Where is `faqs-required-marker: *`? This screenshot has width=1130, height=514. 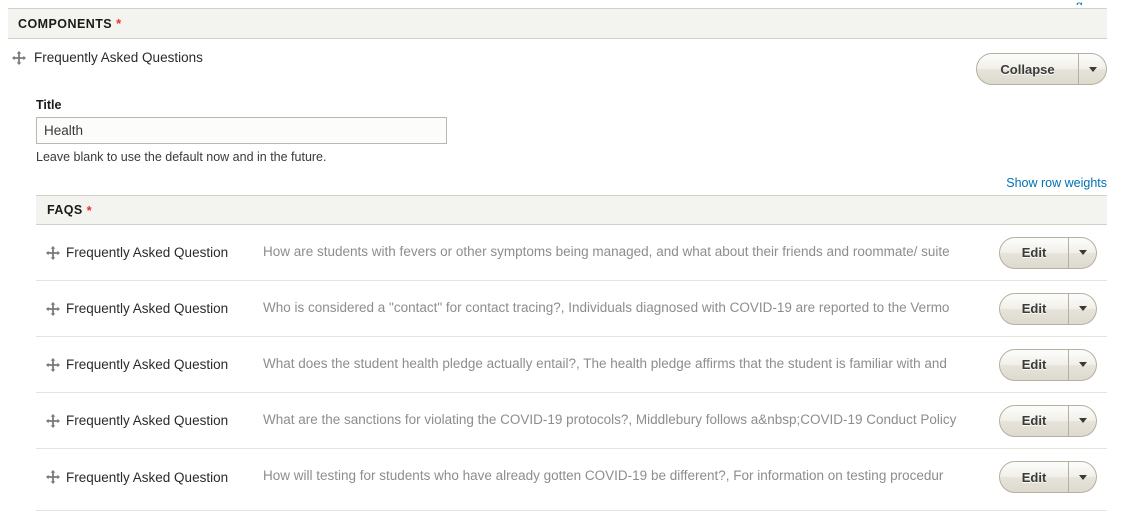 faqs-required-marker: * is located at coordinates (89, 210).